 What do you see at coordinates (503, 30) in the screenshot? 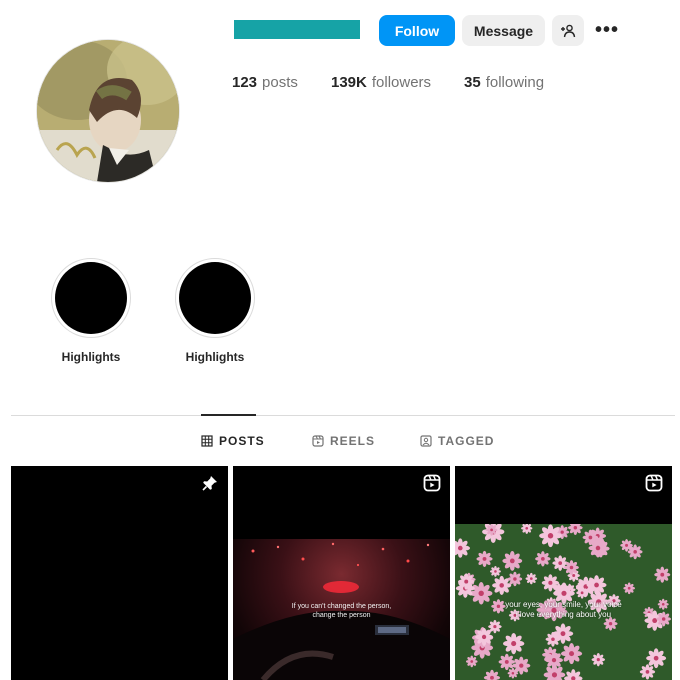
I see `message-button: Message` at bounding box center [503, 30].